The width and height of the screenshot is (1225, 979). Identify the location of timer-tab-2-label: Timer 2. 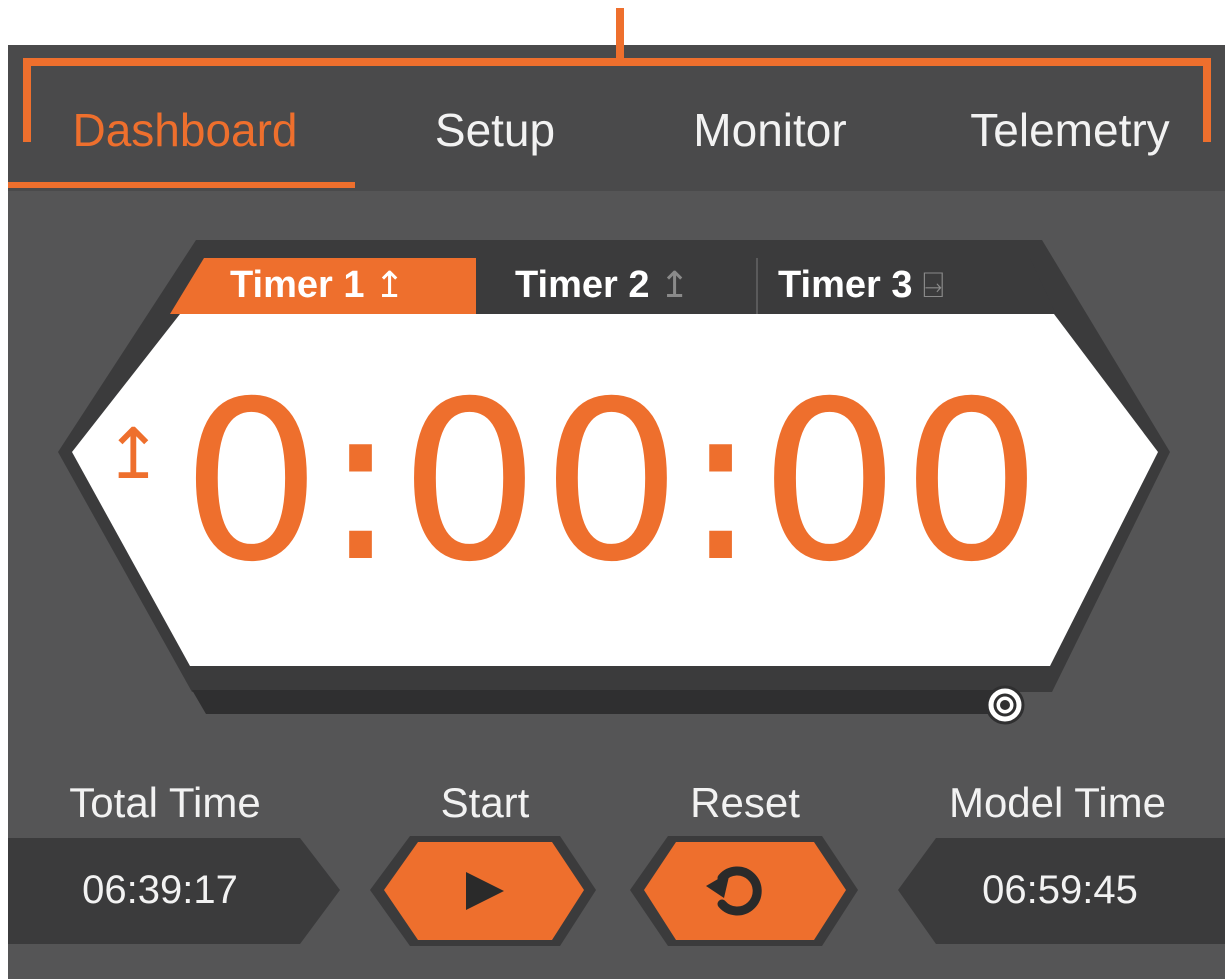
(582, 285).